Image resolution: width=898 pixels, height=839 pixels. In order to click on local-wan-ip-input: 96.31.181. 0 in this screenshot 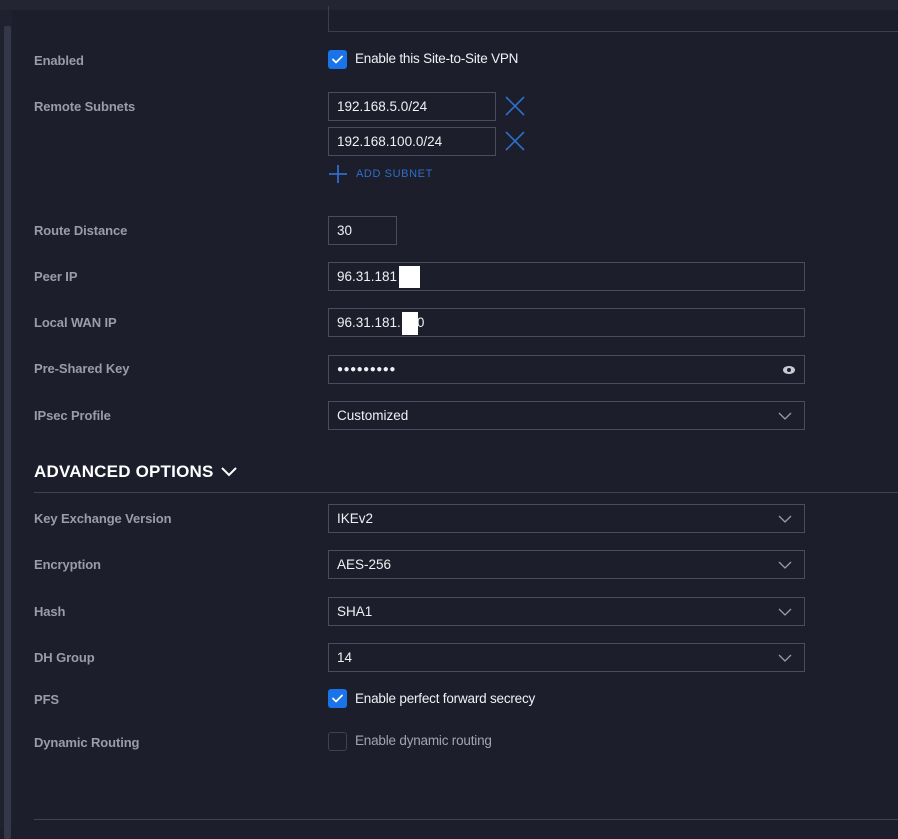, I will do `click(566, 322)`.